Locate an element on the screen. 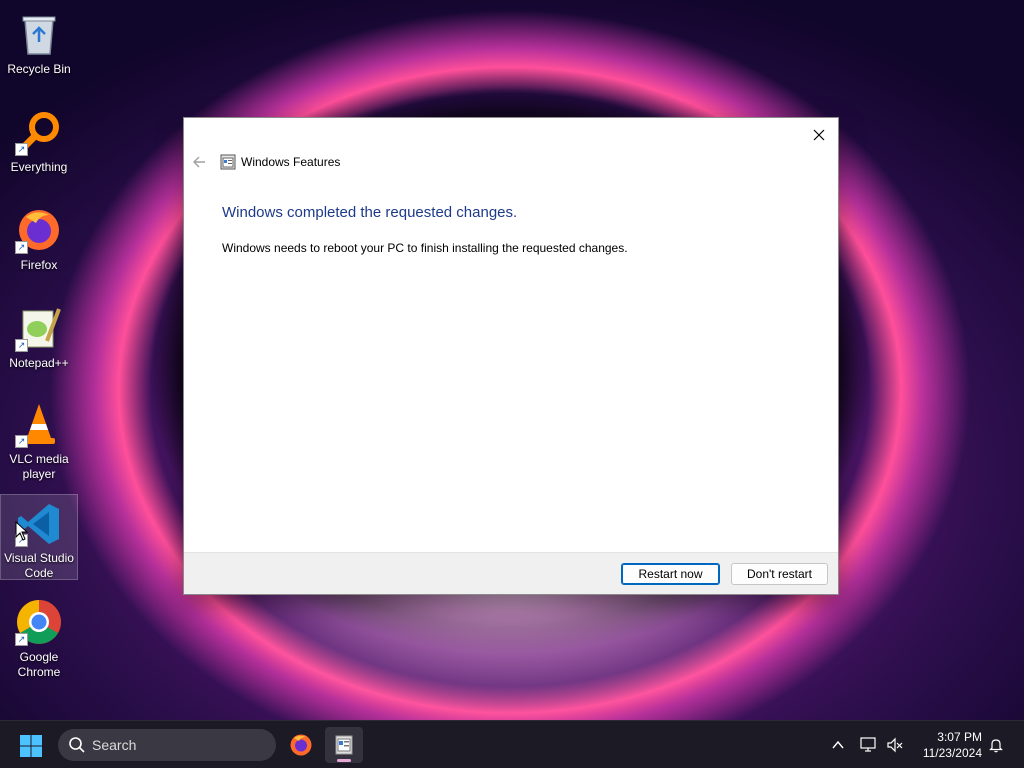 This screenshot has height=768, width=1024. everything-search-icon: ↗ is located at coordinates (39, 132).